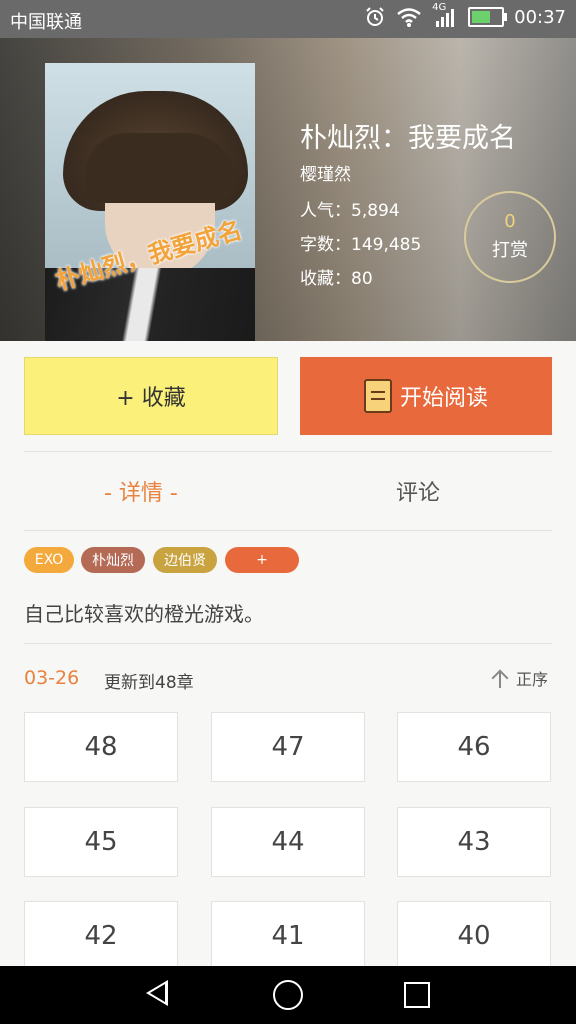 The image size is (576, 1024). Describe the element at coordinates (150, 202) in the screenshot. I see `book-cover-image: 朴灿烈，我要成名` at that location.